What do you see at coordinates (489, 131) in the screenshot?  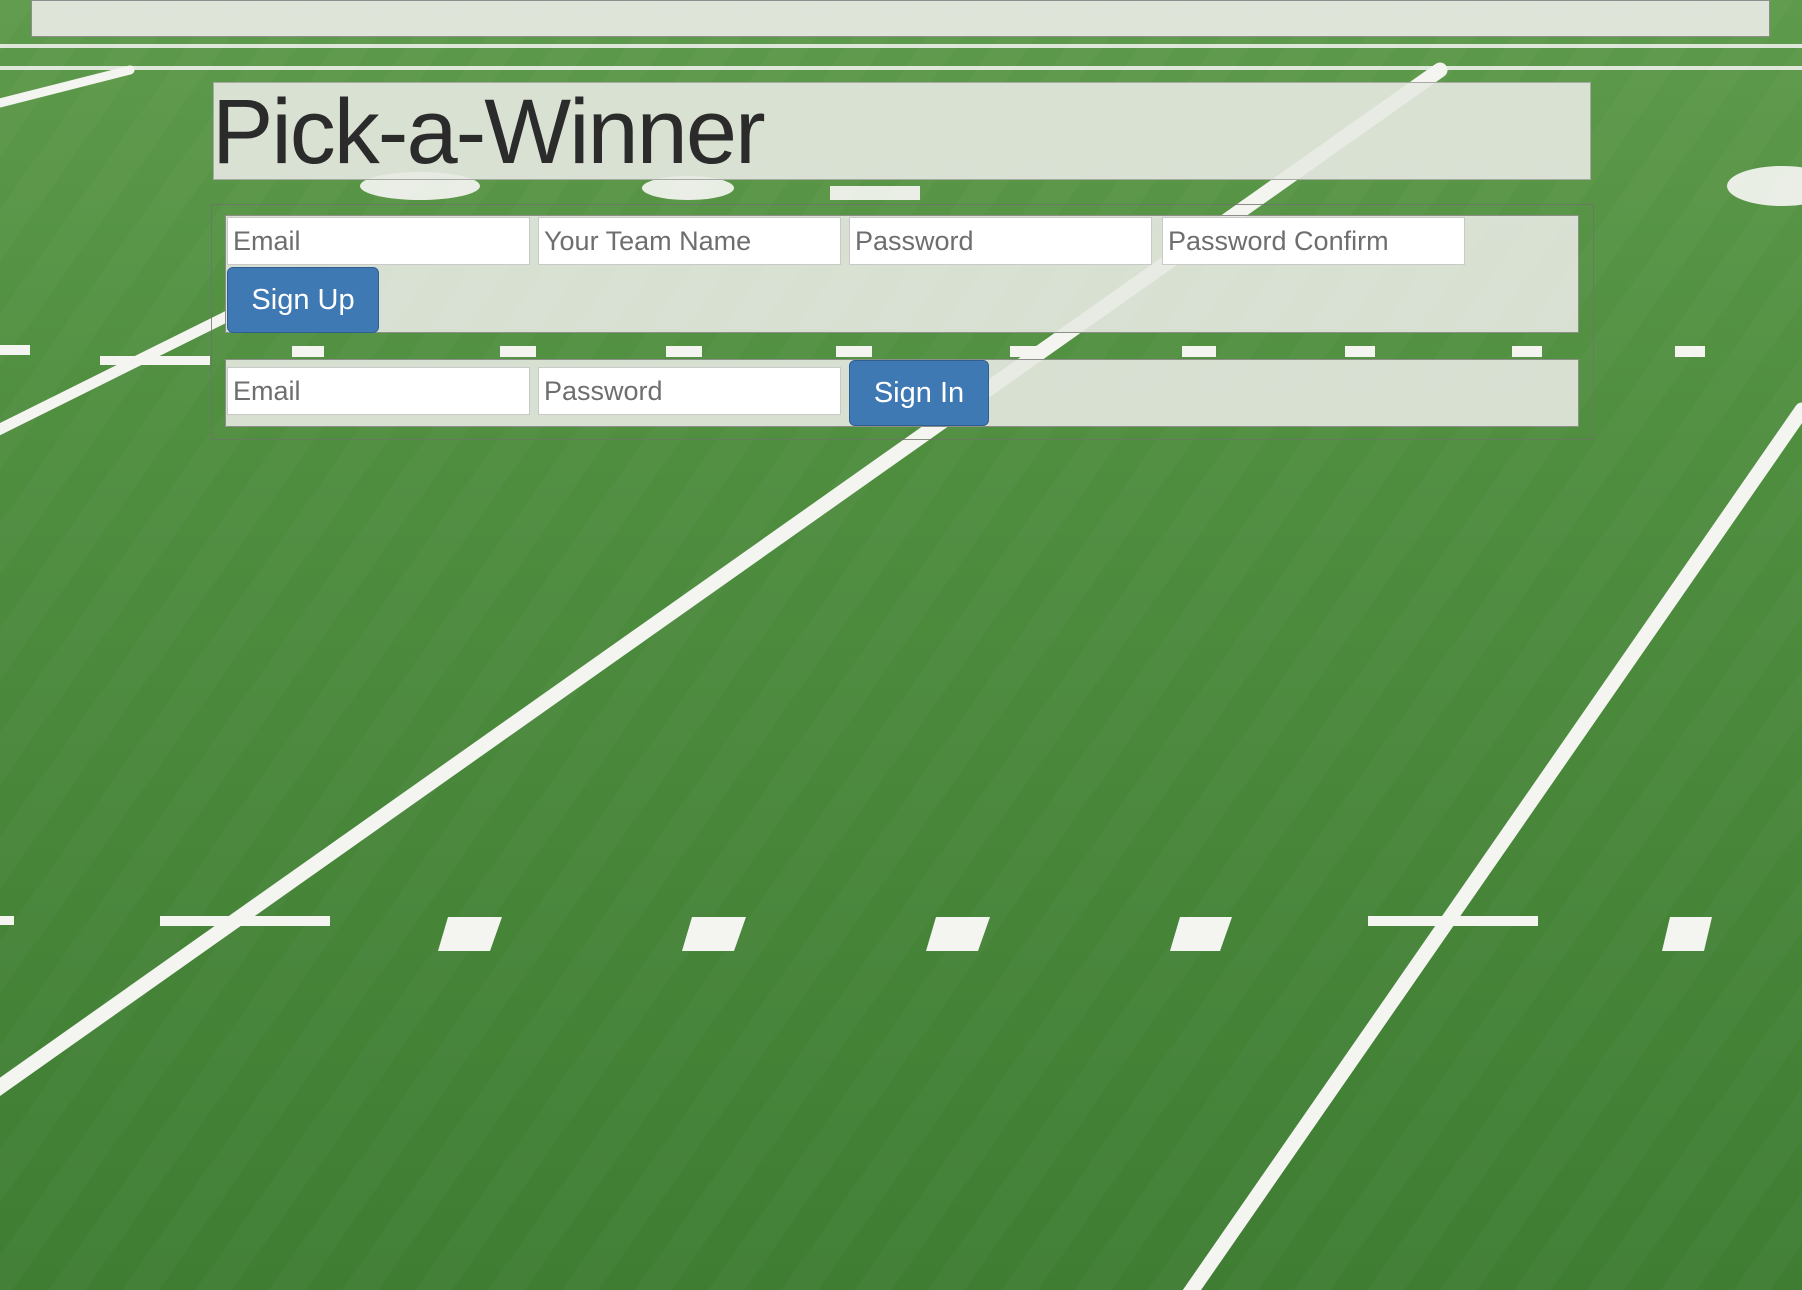 I see `page-title: Pick-a-Winner` at bounding box center [489, 131].